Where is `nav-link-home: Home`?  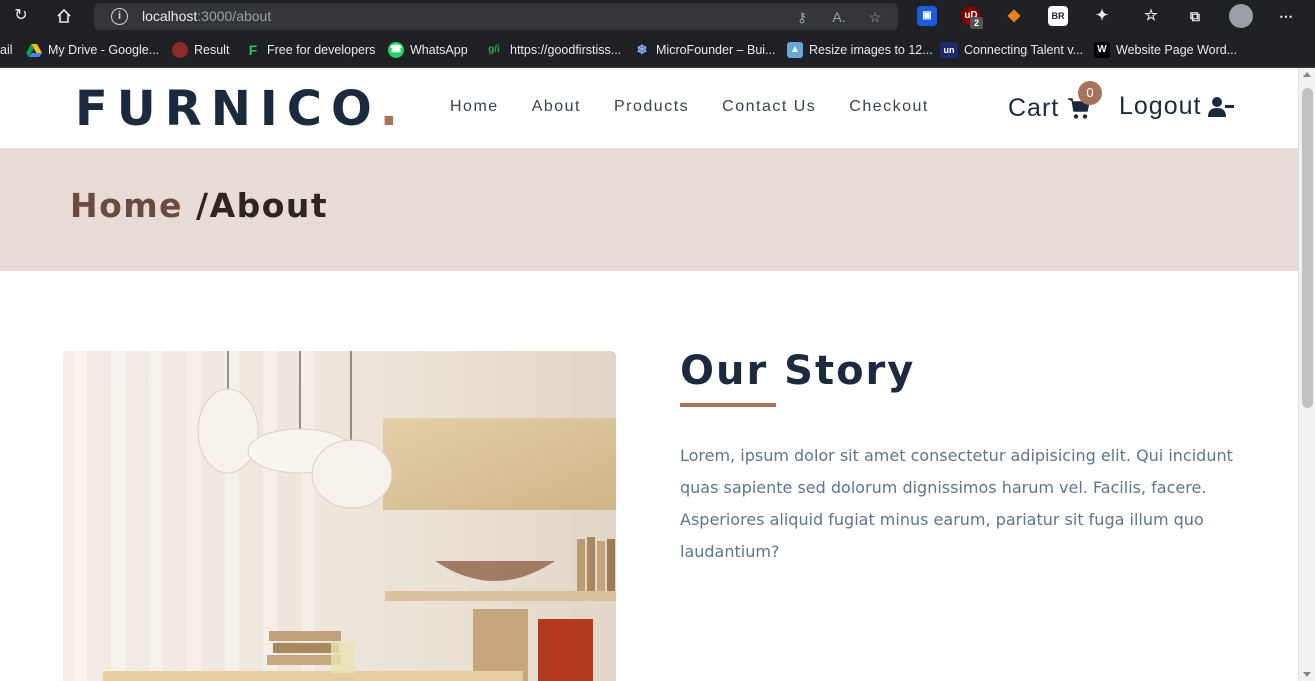
nav-link-home: Home is located at coordinates (474, 107).